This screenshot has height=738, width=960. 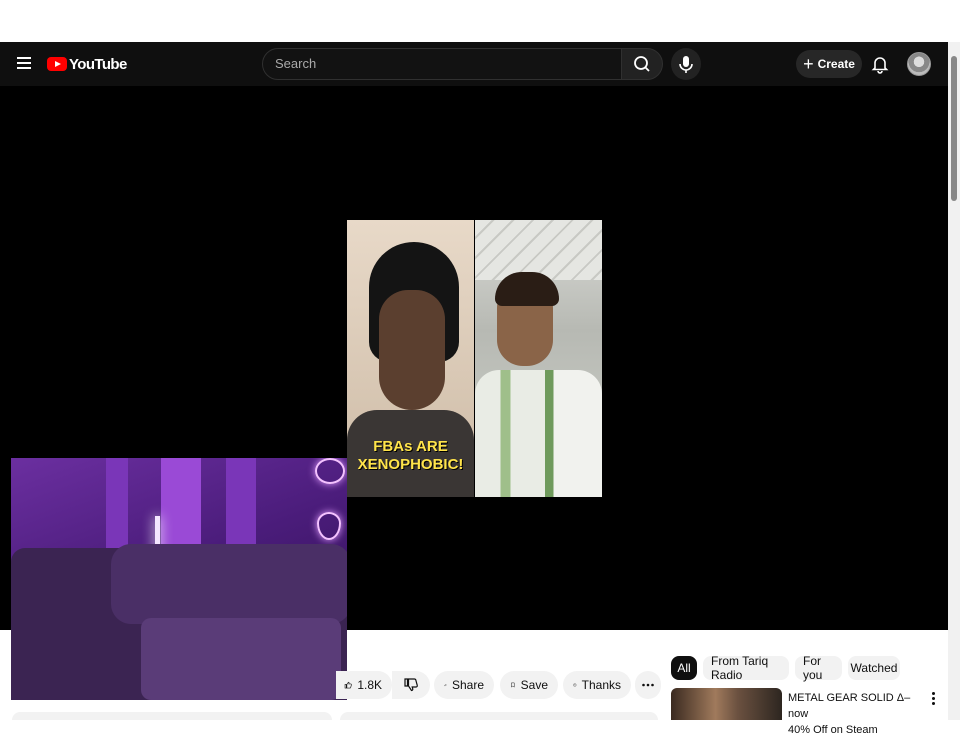 I want to click on youtube-play-icon, so click(x=57, y=64).